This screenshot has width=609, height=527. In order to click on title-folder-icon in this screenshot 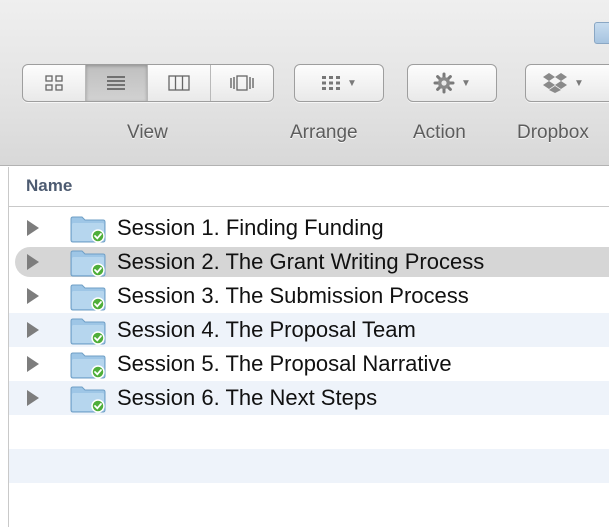, I will do `click(601, 33)`.